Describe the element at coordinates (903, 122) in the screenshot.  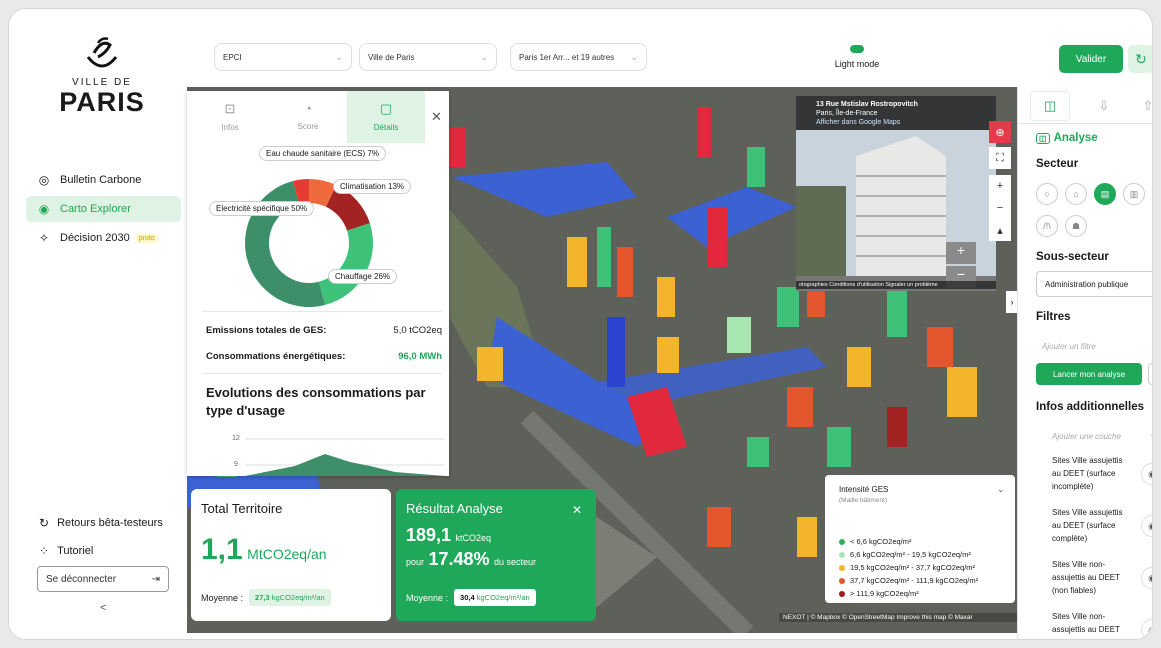
I see `open-google-maps-link: Afficher dans Google Maps` at that location.